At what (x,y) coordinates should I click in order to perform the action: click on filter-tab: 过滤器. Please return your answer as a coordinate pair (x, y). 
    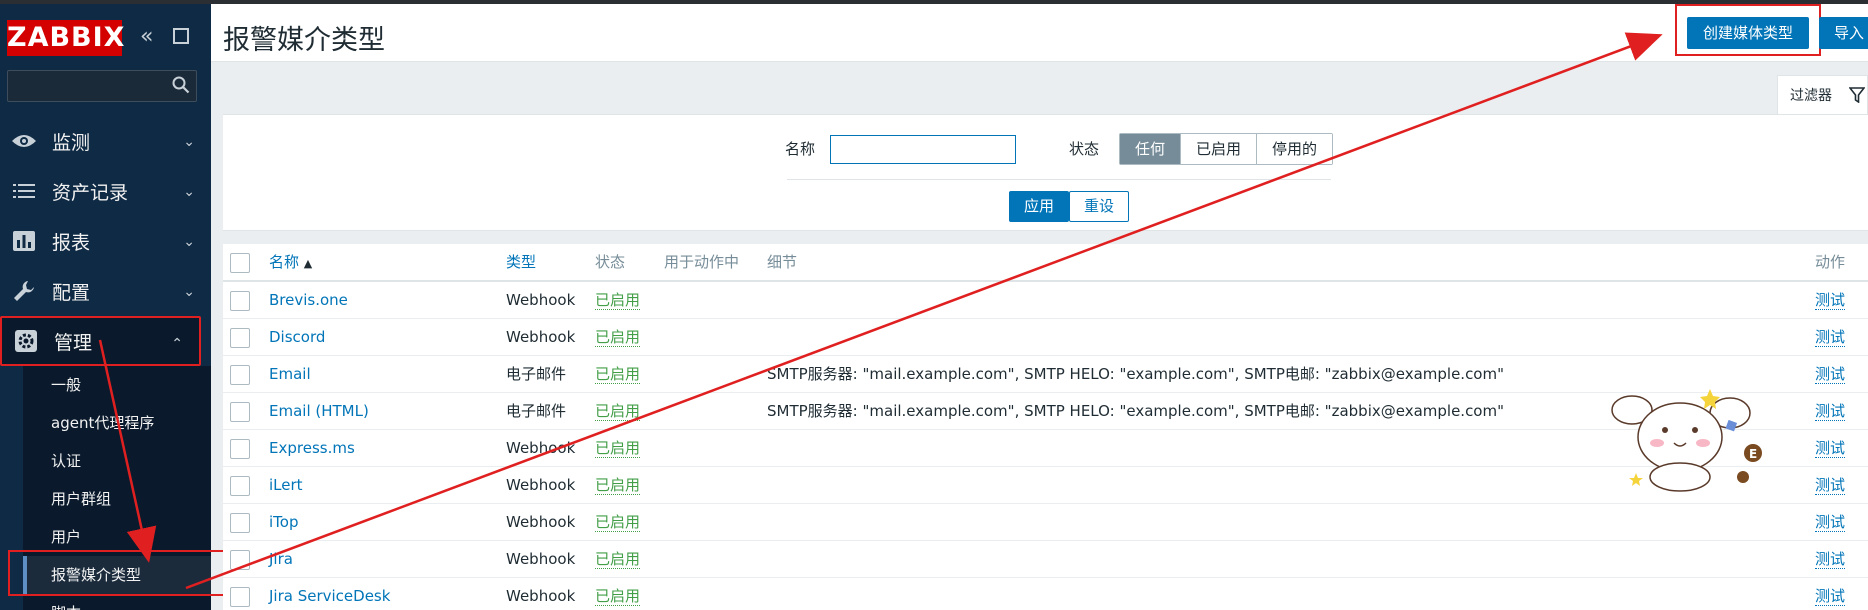
    Looking at the image, I should click on (1822, 95).